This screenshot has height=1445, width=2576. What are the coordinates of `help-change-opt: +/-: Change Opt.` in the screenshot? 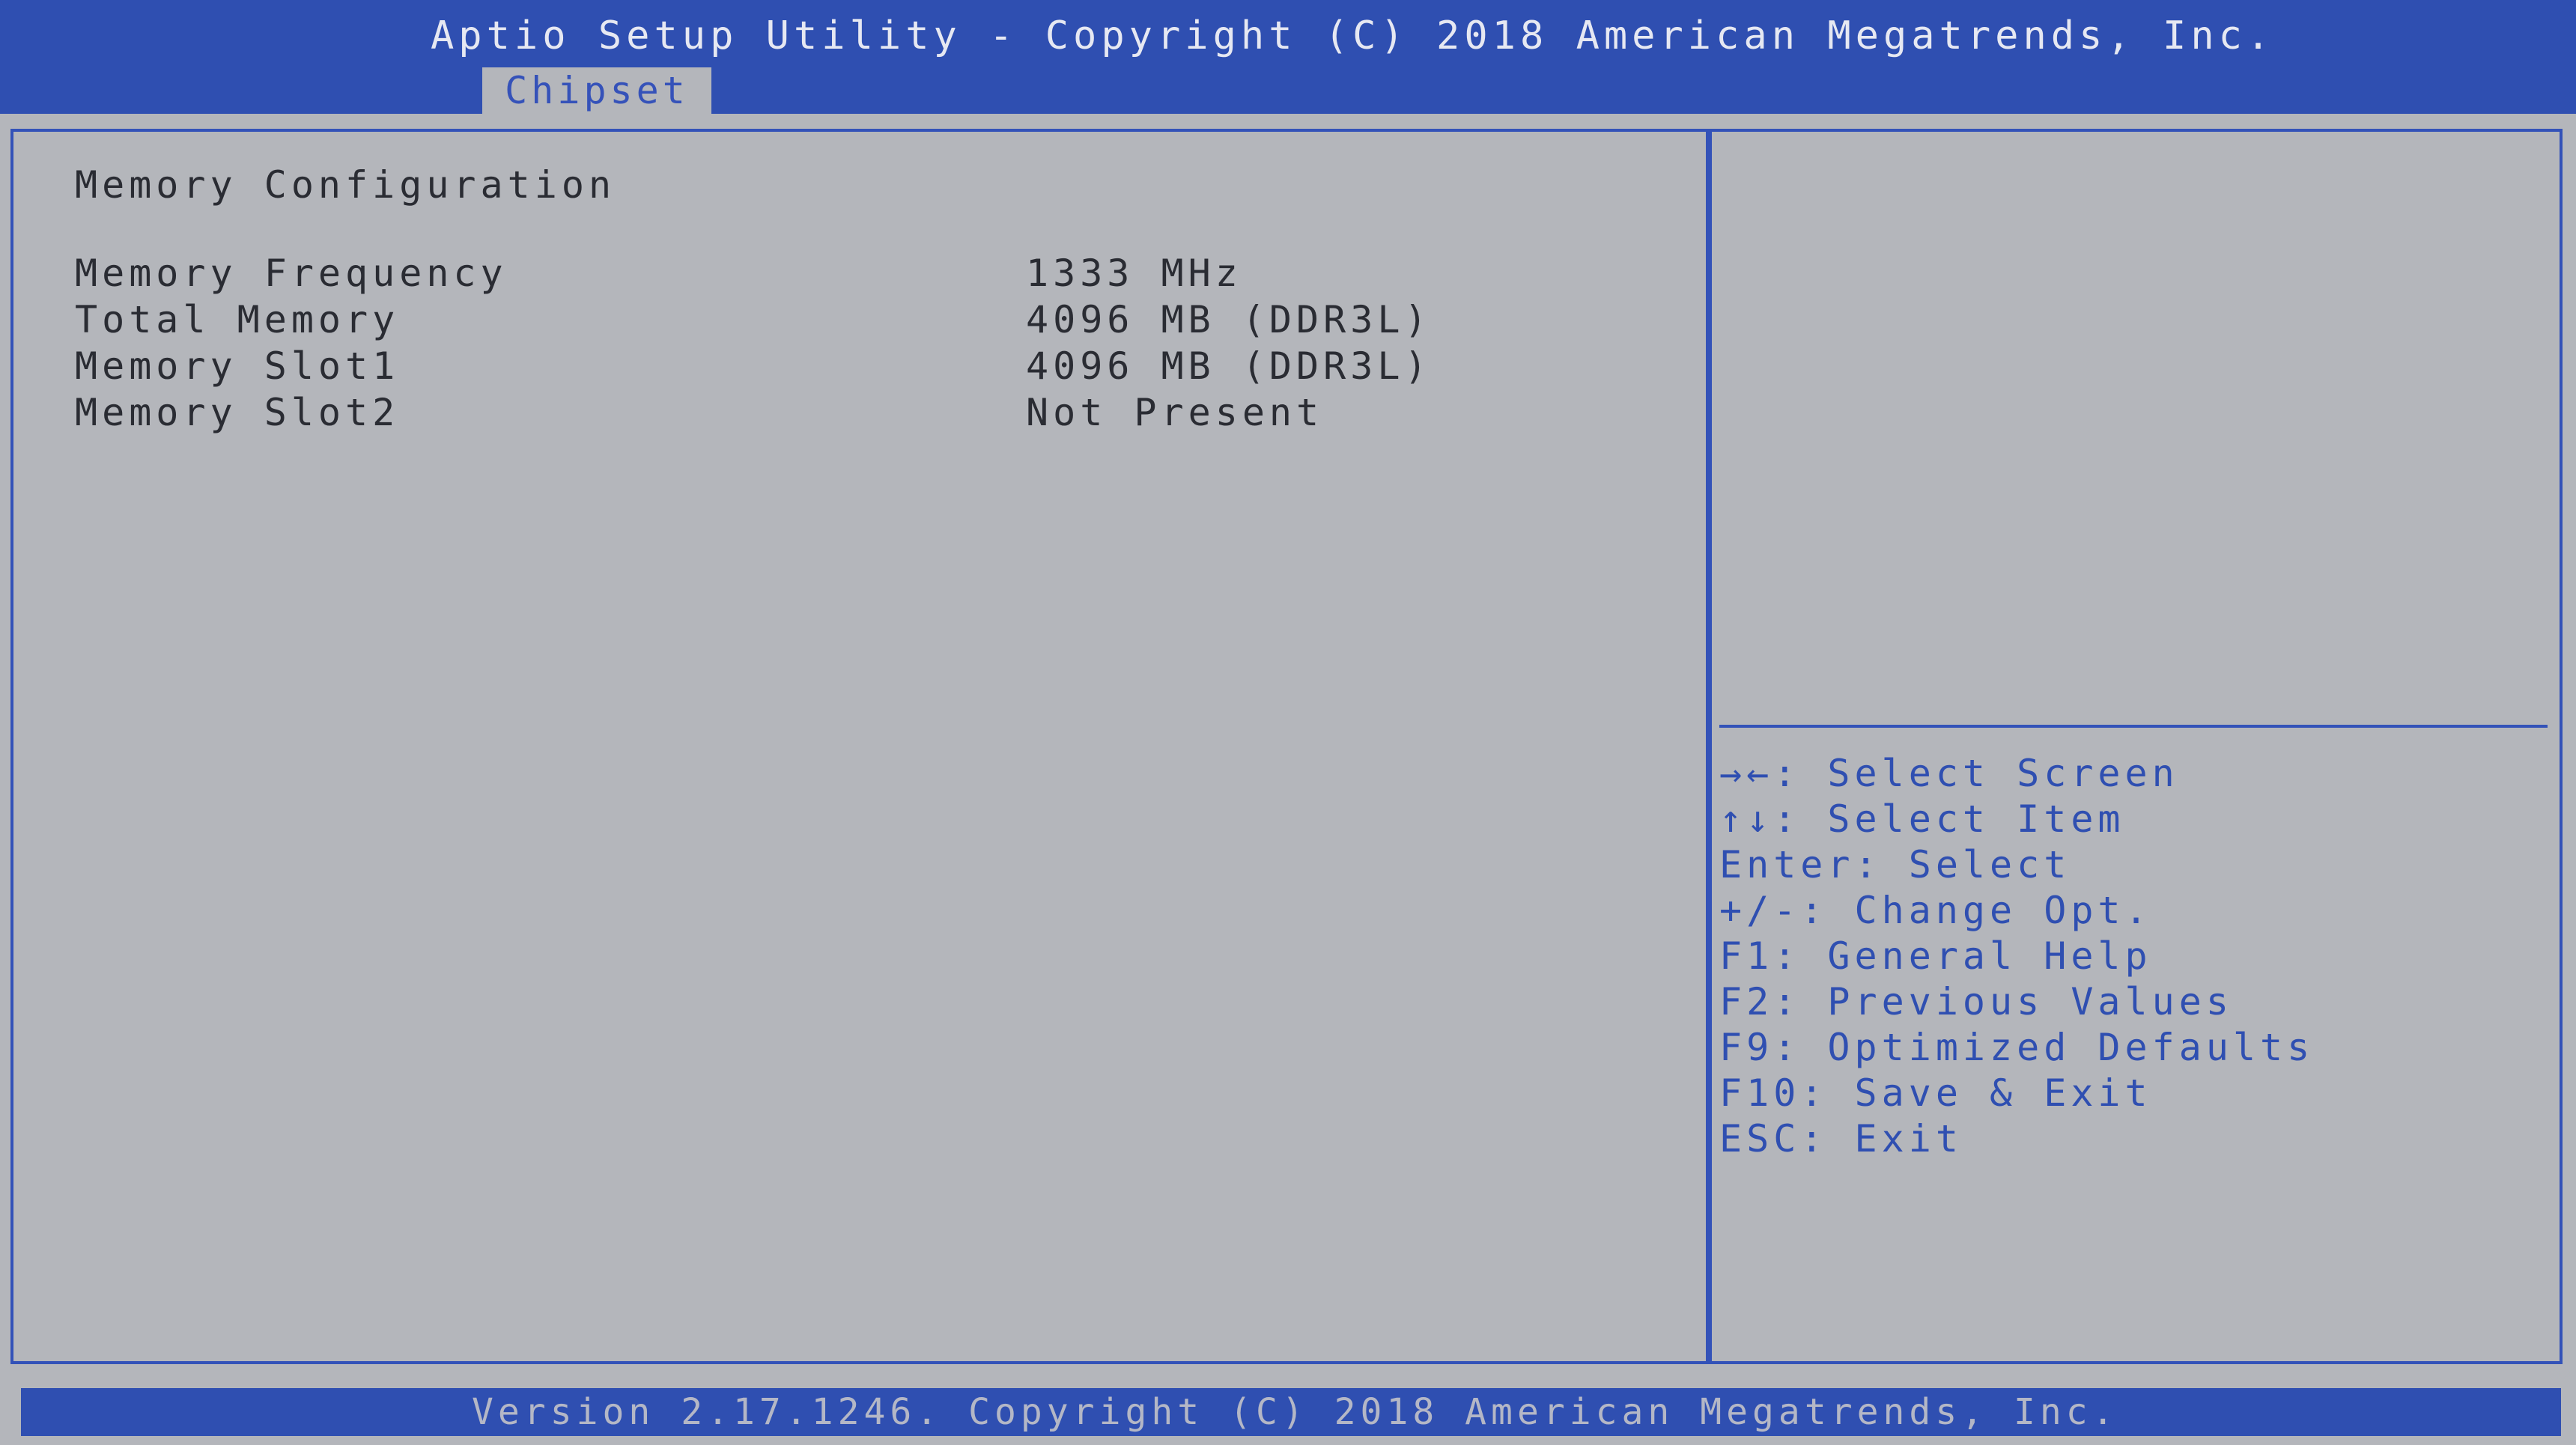 It's located at (1935, 910).